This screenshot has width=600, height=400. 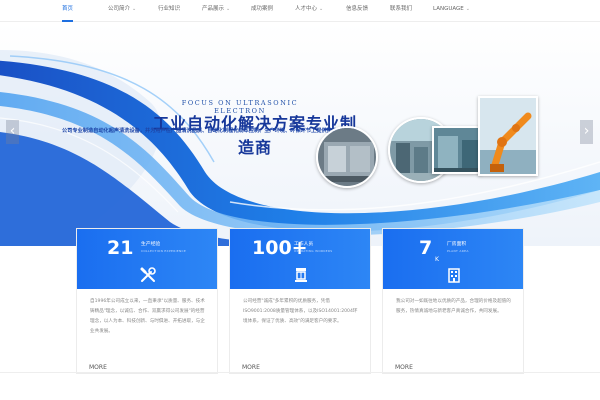 I want to click on chevron-left-icon: ‹, so click(x=12, y=131).